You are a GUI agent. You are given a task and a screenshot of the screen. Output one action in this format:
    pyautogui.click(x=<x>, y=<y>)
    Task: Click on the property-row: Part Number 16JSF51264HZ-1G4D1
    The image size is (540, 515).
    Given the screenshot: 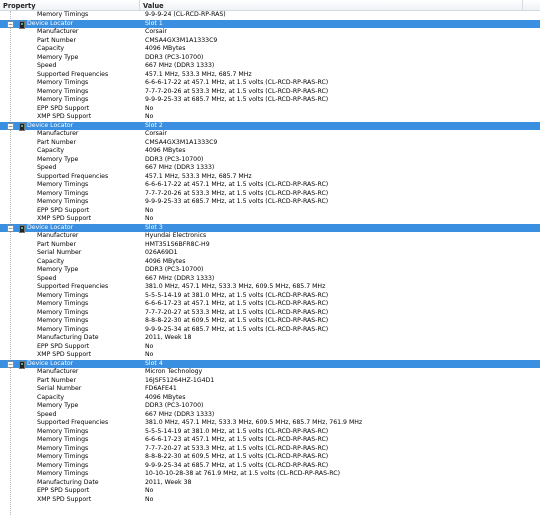 What is the action you would take?
    pyautogui.click(x=270, y=381)
    